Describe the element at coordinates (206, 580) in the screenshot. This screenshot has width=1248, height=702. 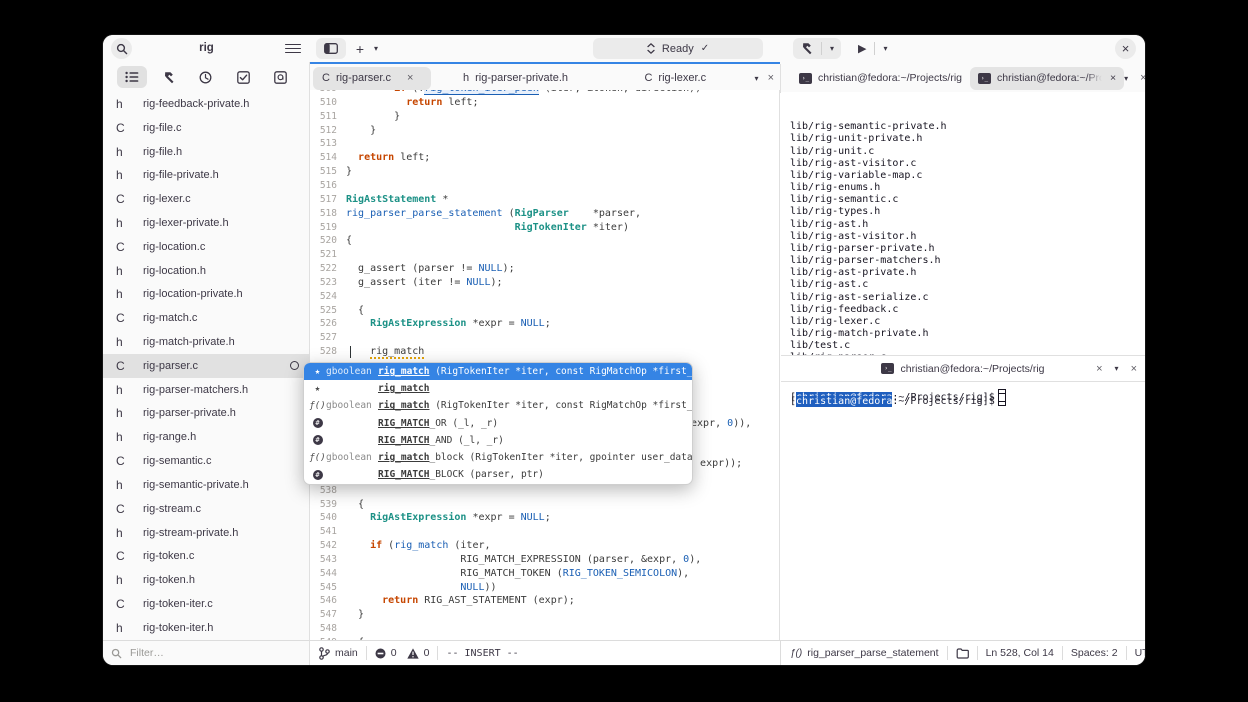
I see `file-item: h rig-token.h` at that location.